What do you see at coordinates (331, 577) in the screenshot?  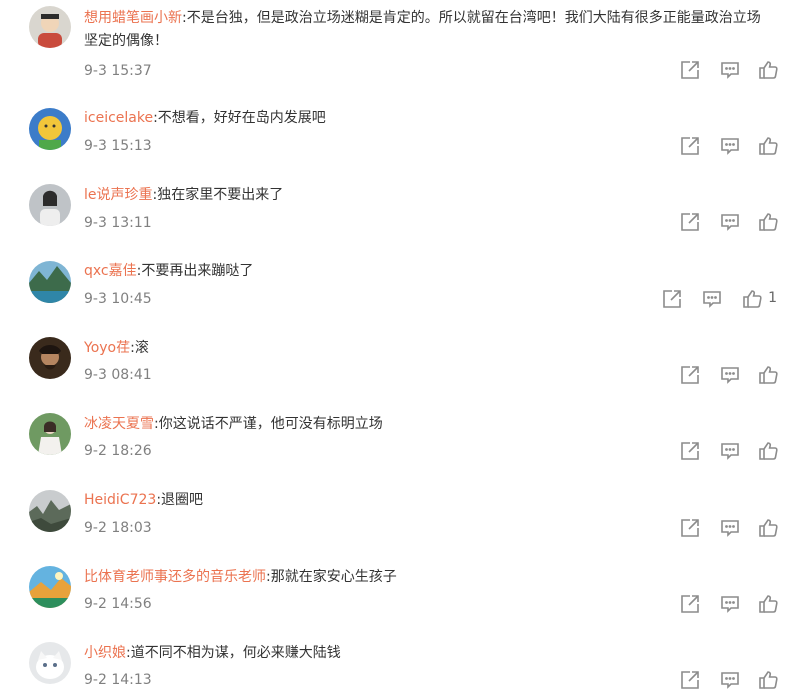 I see `comment-body: :那就在家安心生孩子` at bounding box center [331, 577].